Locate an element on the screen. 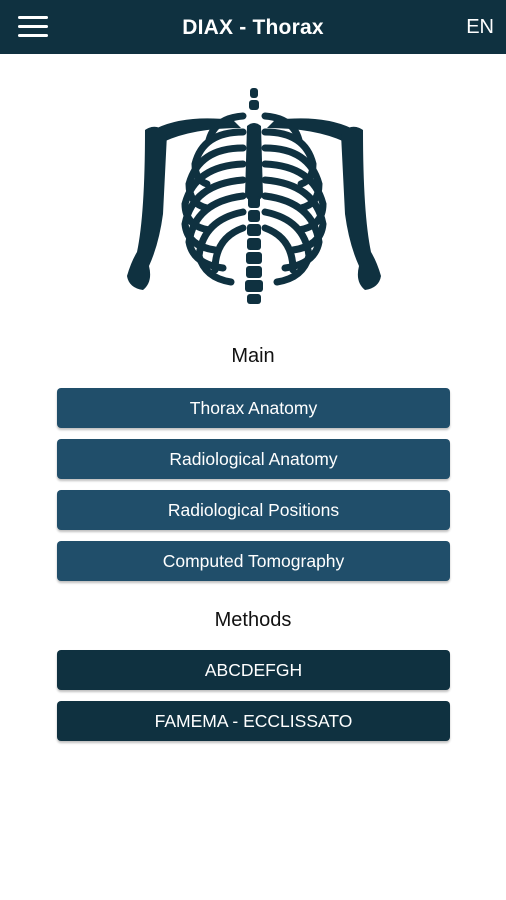  main-section-title: Main is located at coordinates (253, 356).